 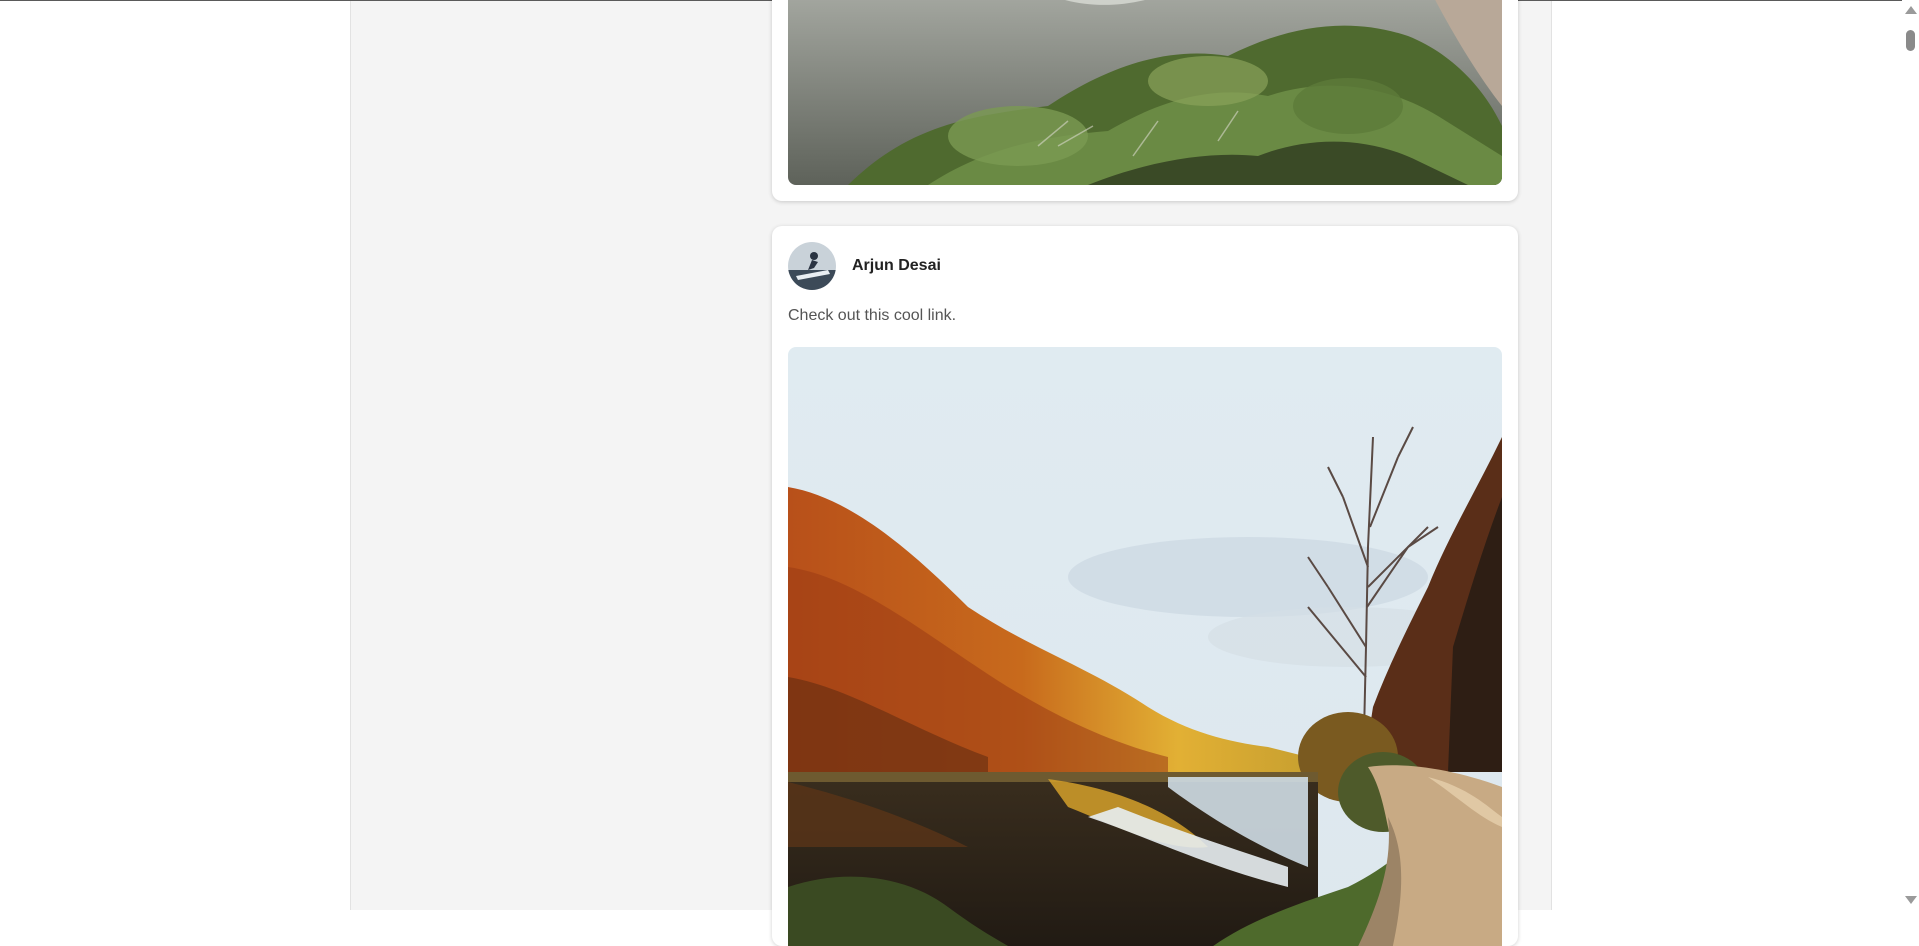 I want to click on scrollbar-thumb, so click(x=1910, y=40).